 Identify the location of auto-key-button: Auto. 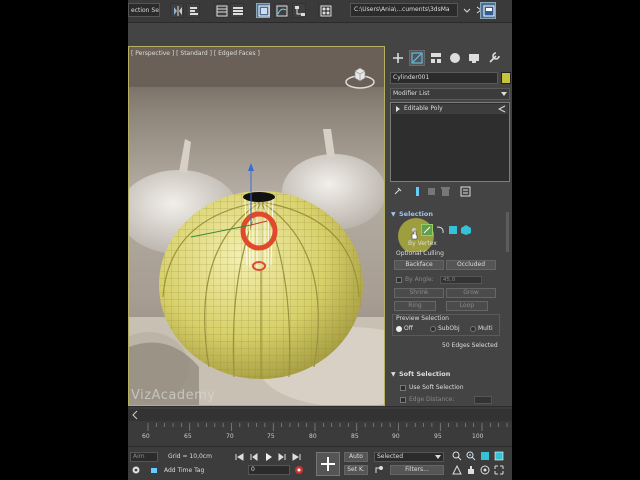
(356, 457).